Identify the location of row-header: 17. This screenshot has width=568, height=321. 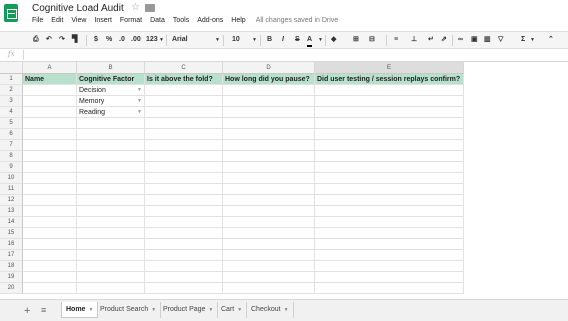
(11, 255).